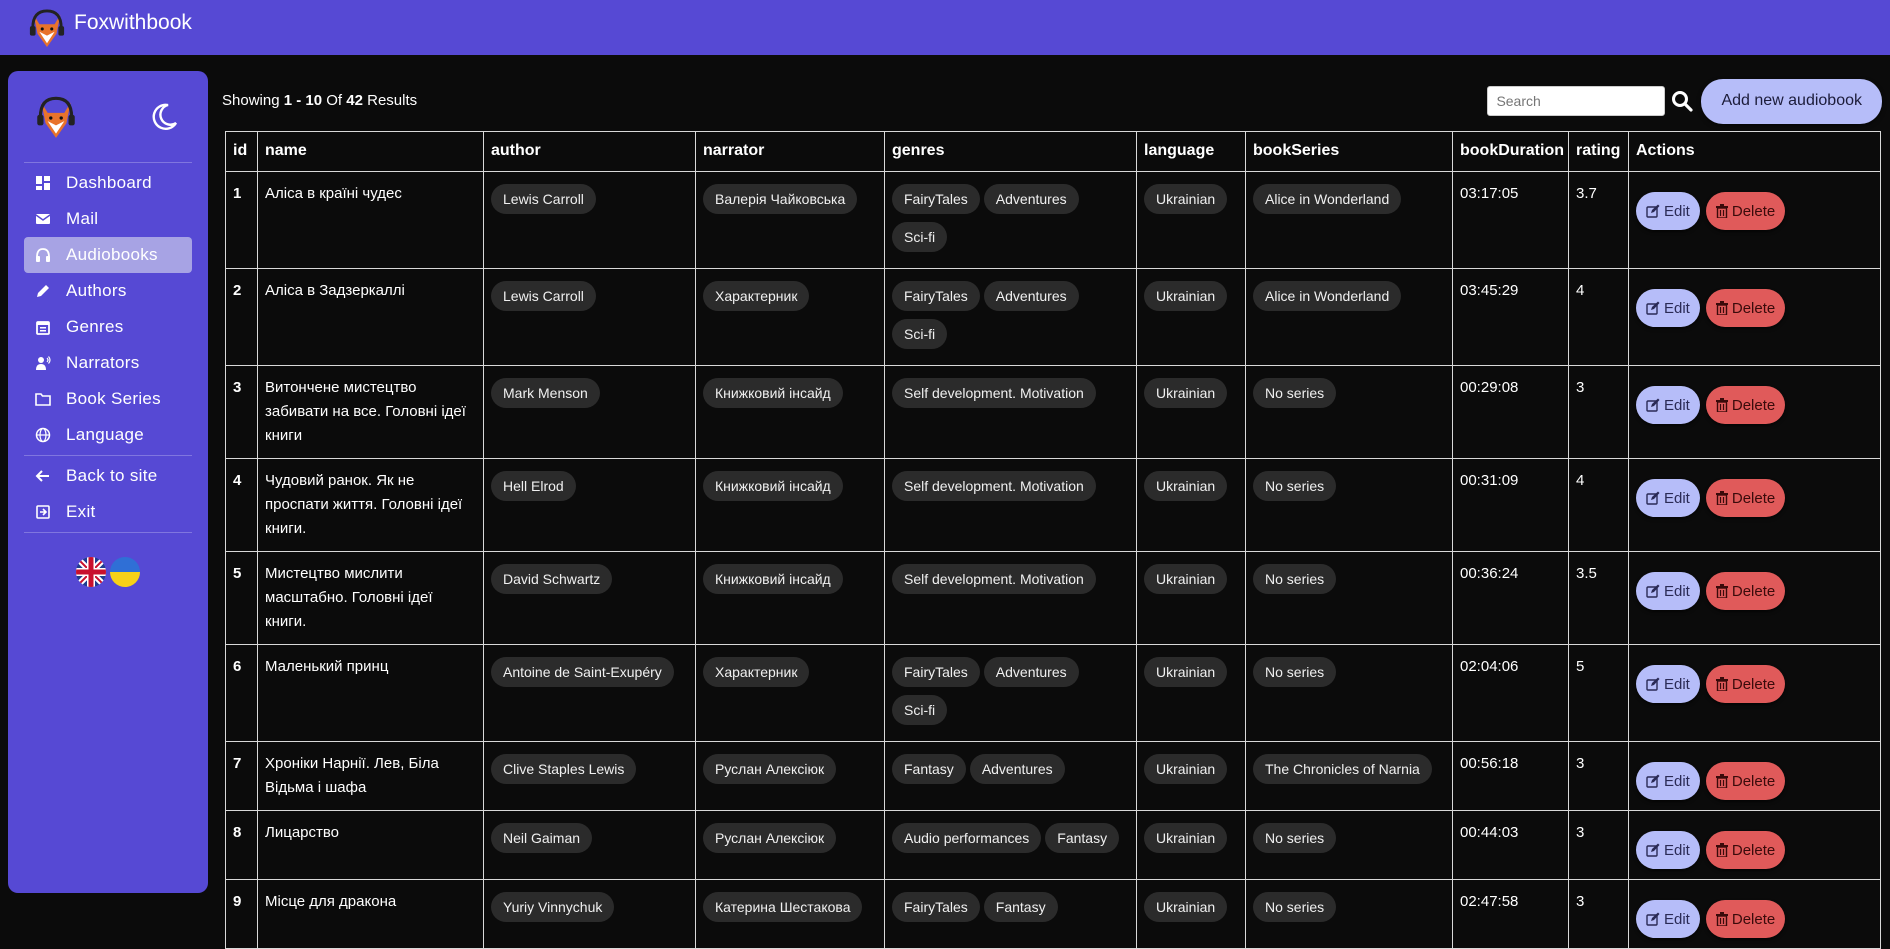 The image size is (1890, 949). What do you see at coordinates (1031, 672) in the screenshot?
I see `genre-tag: Adventures` at bounding box center [1031, 672].